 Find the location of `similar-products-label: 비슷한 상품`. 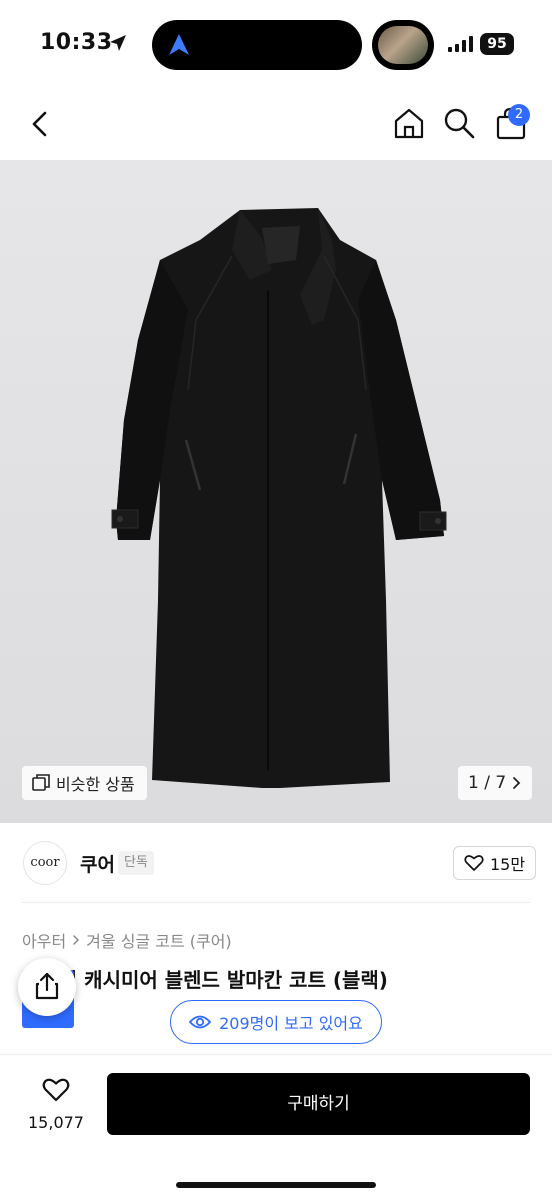

similar-products-label: 비슷한 상품 is located at coordinates (95, 784).